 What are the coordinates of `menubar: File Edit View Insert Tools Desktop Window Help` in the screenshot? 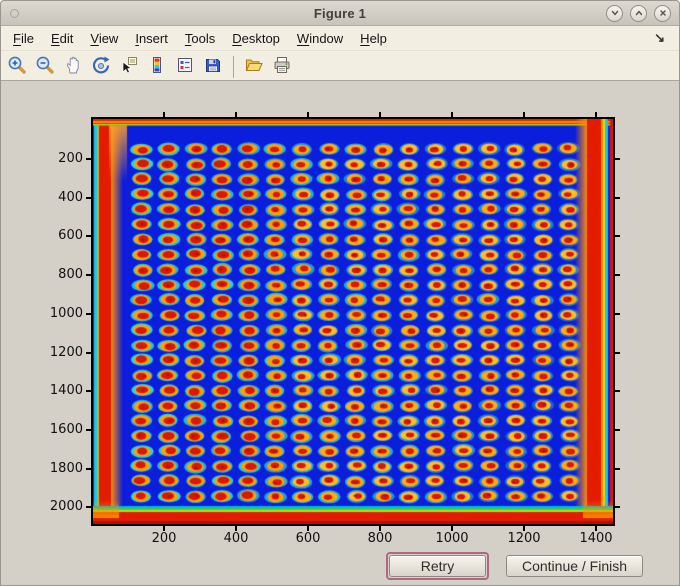 It's located at (340, 38).